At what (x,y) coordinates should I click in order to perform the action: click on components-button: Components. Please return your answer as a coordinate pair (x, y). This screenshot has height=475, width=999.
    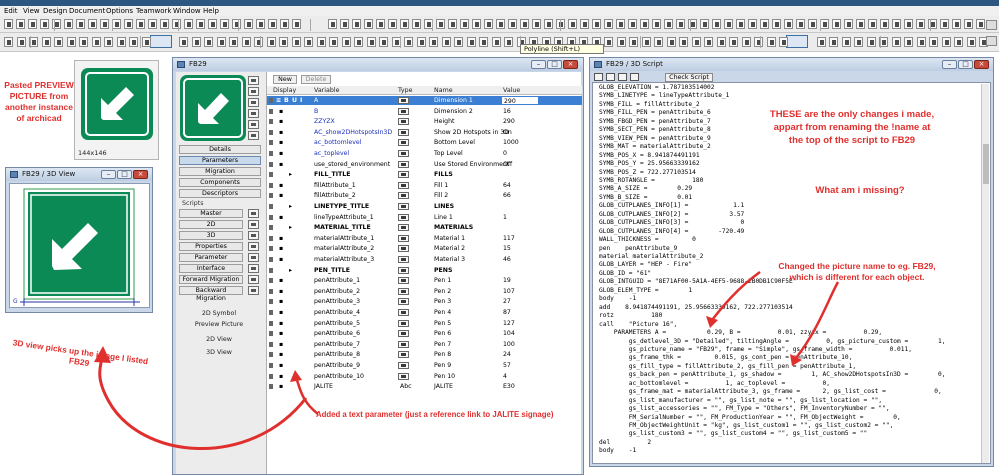
    Looking at the image, I should click on (220, 182).